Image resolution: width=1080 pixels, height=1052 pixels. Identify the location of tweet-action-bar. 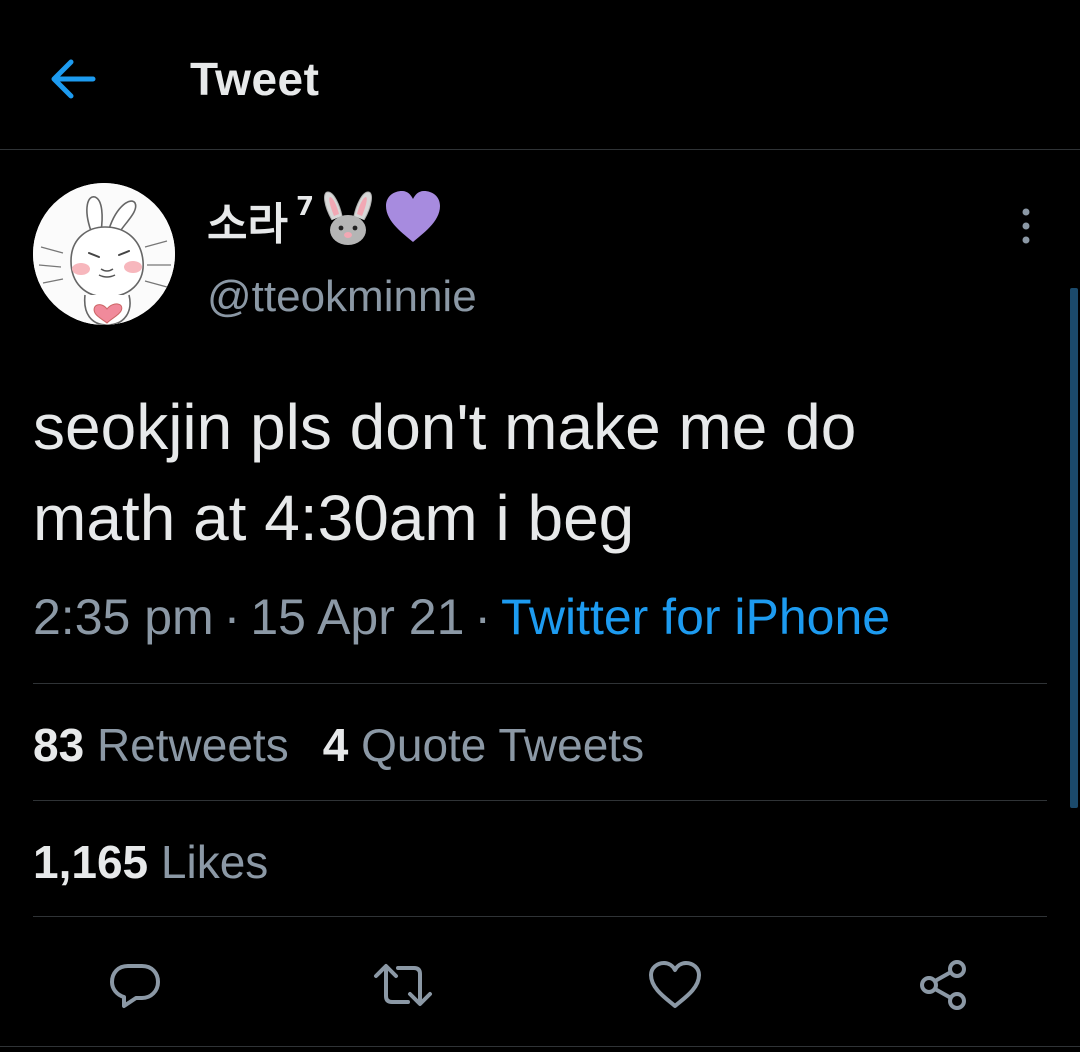
(540, 985).